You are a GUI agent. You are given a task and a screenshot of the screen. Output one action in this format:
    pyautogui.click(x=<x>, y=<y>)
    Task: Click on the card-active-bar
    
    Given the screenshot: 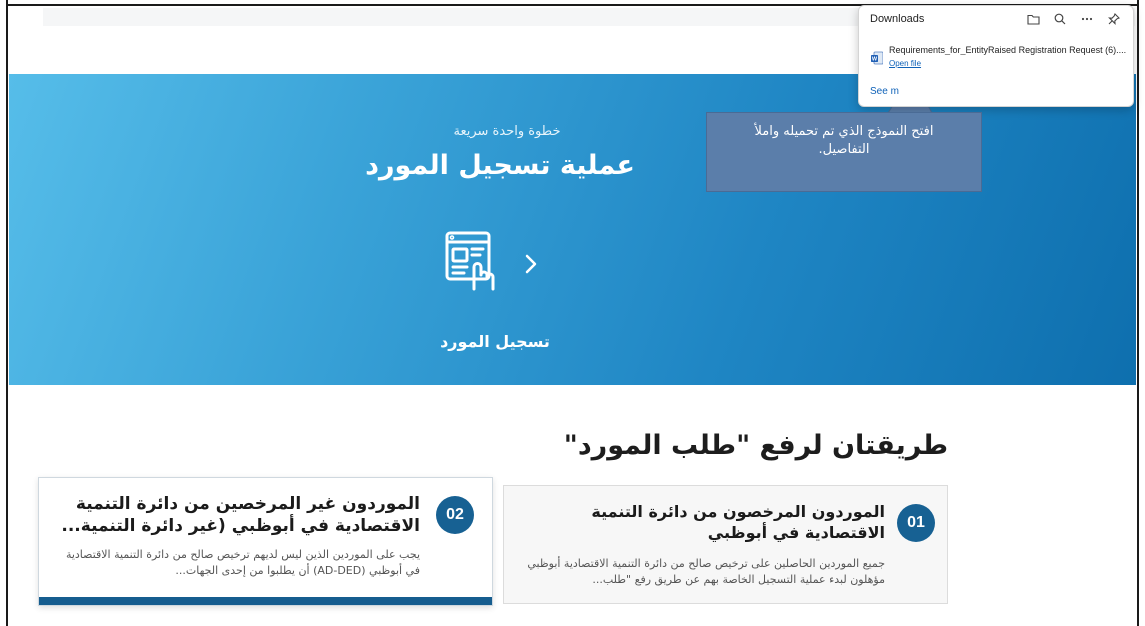 What is the action you would take?
    pyautogui.click(x=265, y=601)
    